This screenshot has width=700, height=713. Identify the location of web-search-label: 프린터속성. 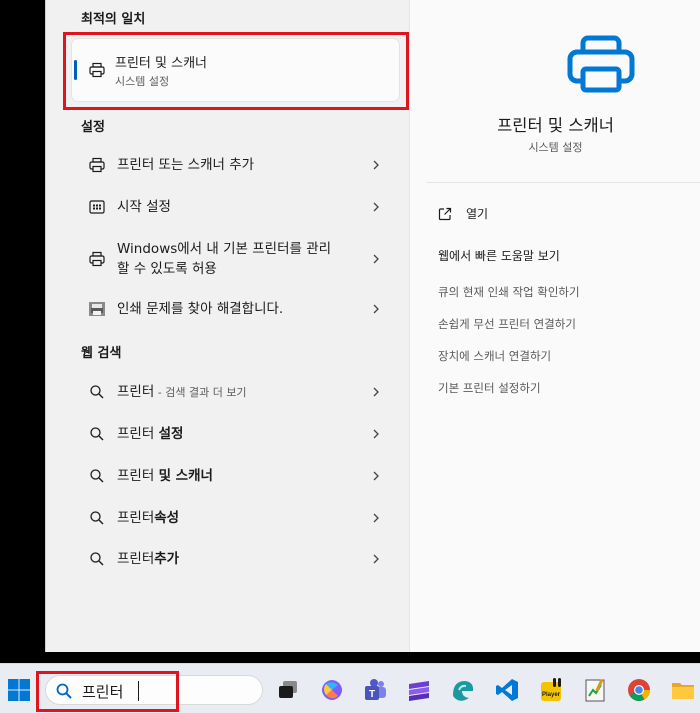
(244, 518).